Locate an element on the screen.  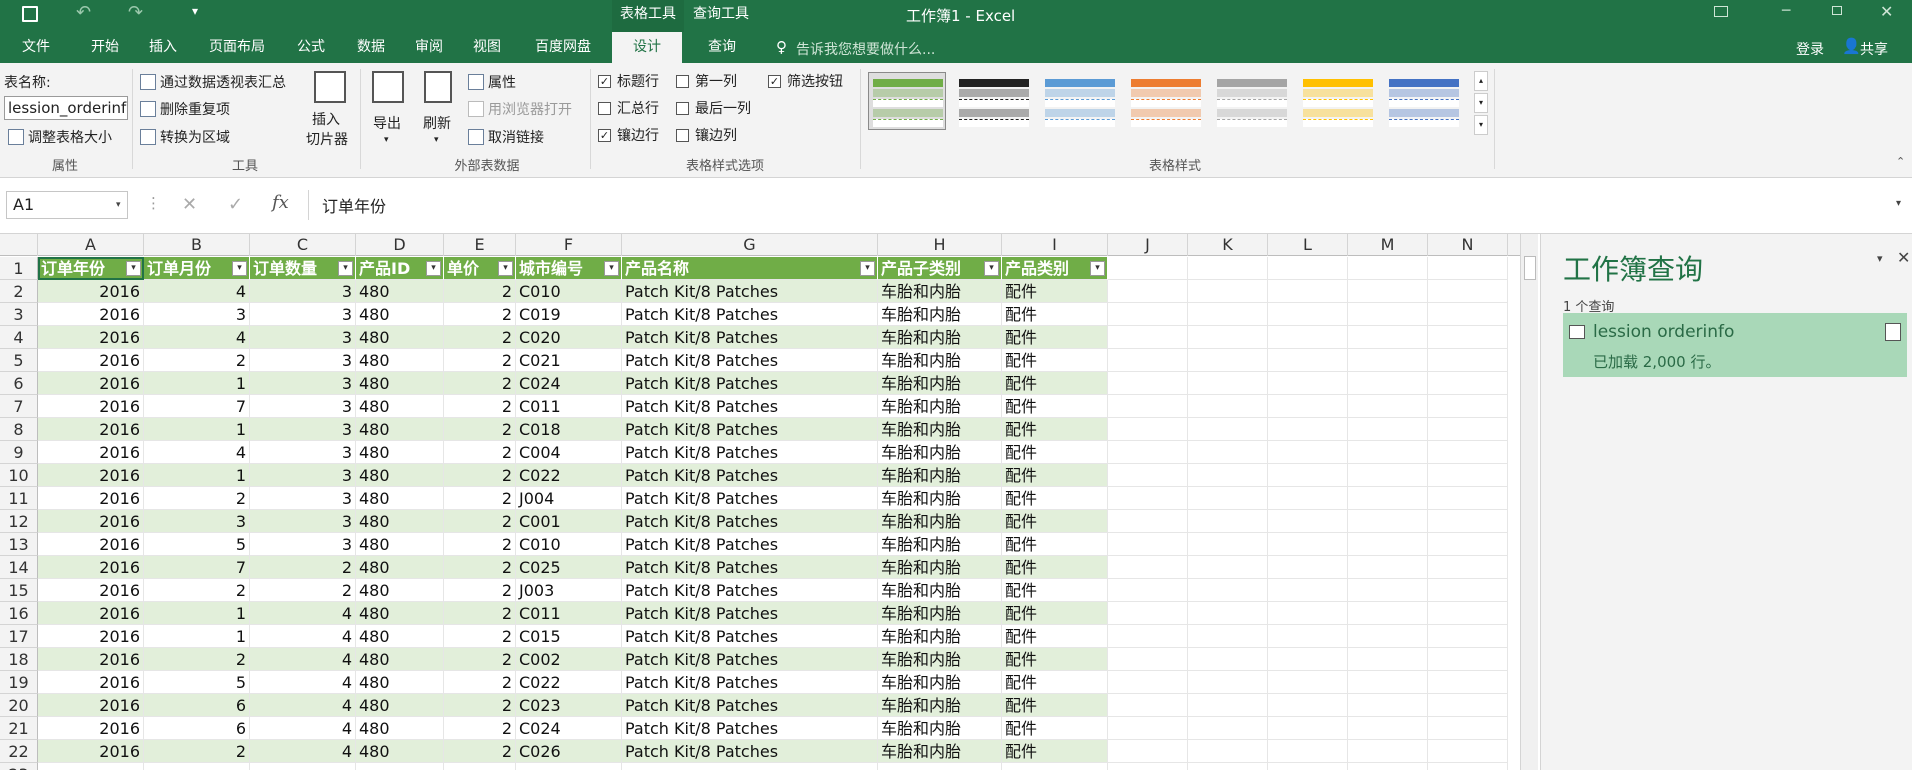
enter-icon: ✓ is located at coordinates (235, 204).